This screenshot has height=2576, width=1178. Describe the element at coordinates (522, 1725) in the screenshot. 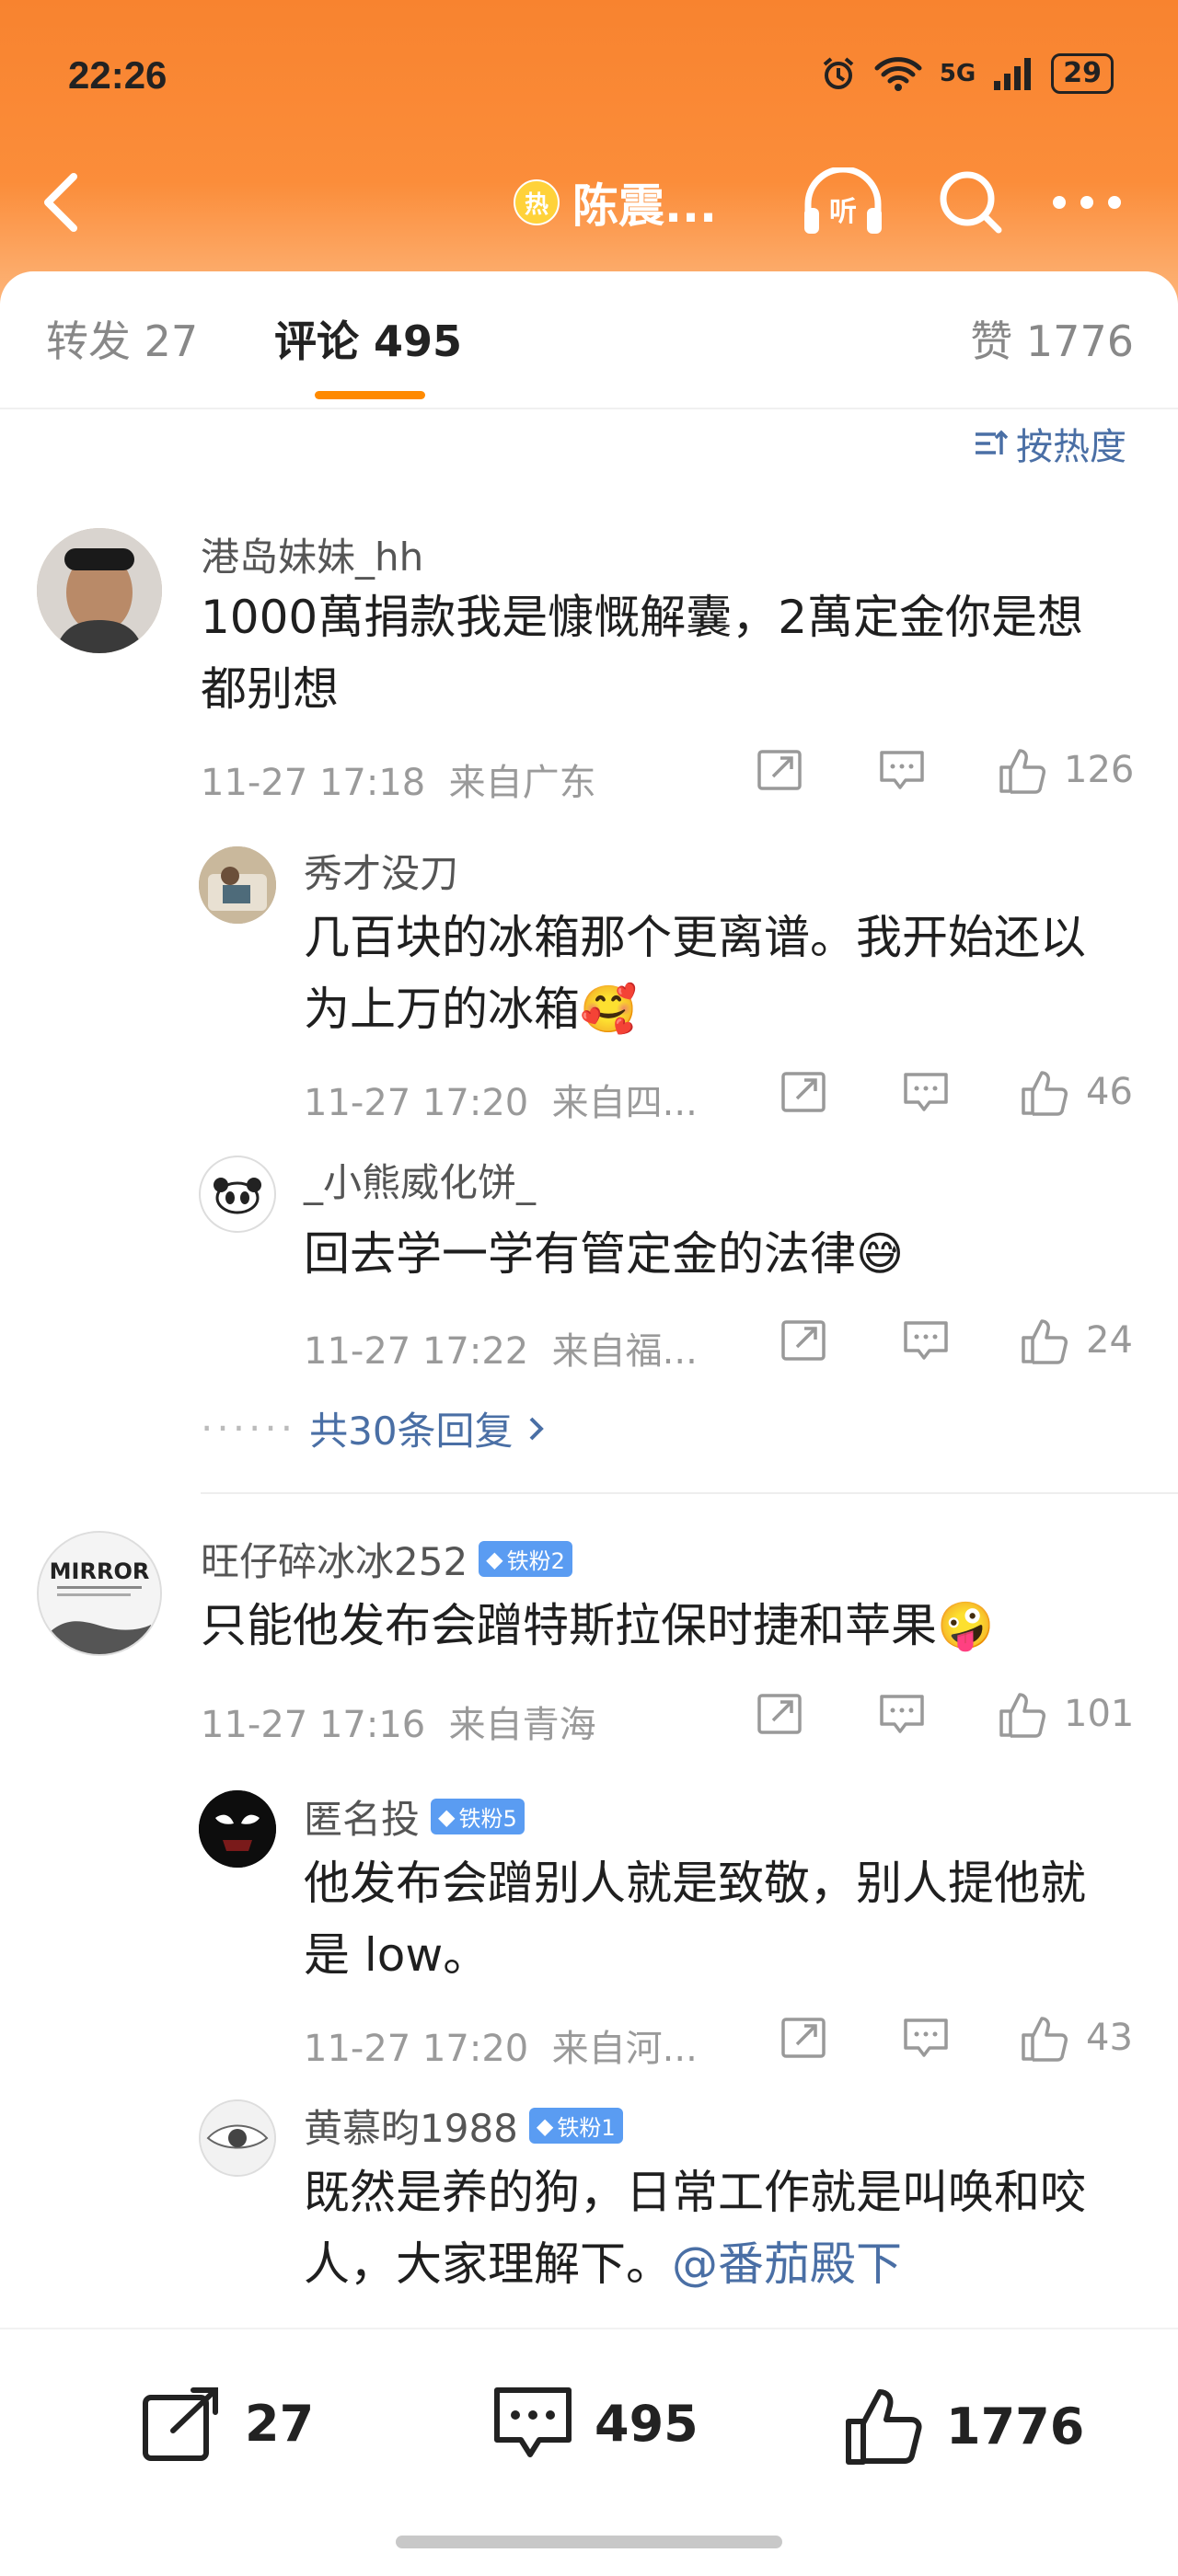

I see `comment-location: 来自青海` at that location.